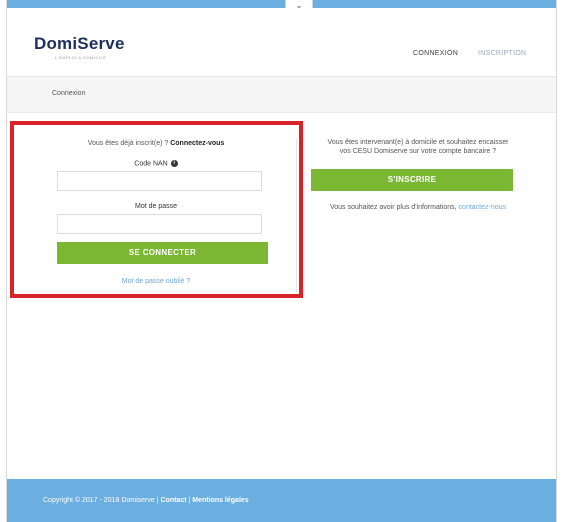  Describe the element at coordinates (220, 500) in the screenshot. I see `footer-legal-link: Mentions légales` at that location.